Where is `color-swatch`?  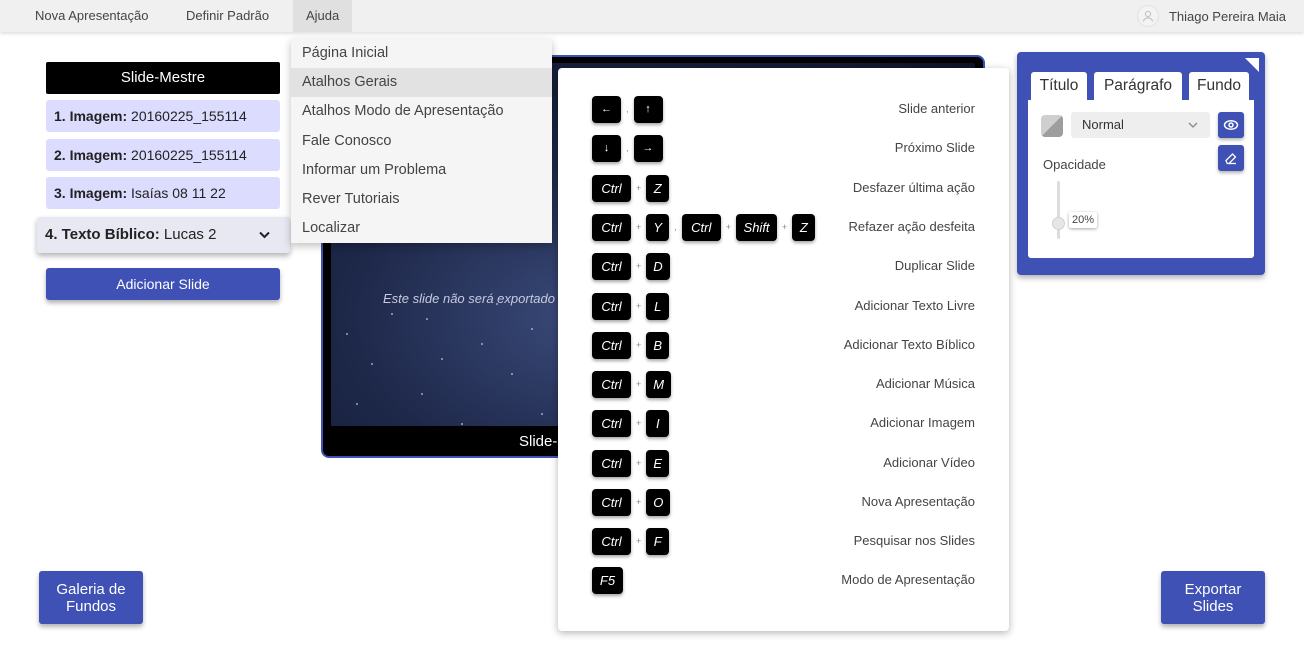 color-swatch is located at coordinates (1052, 126).